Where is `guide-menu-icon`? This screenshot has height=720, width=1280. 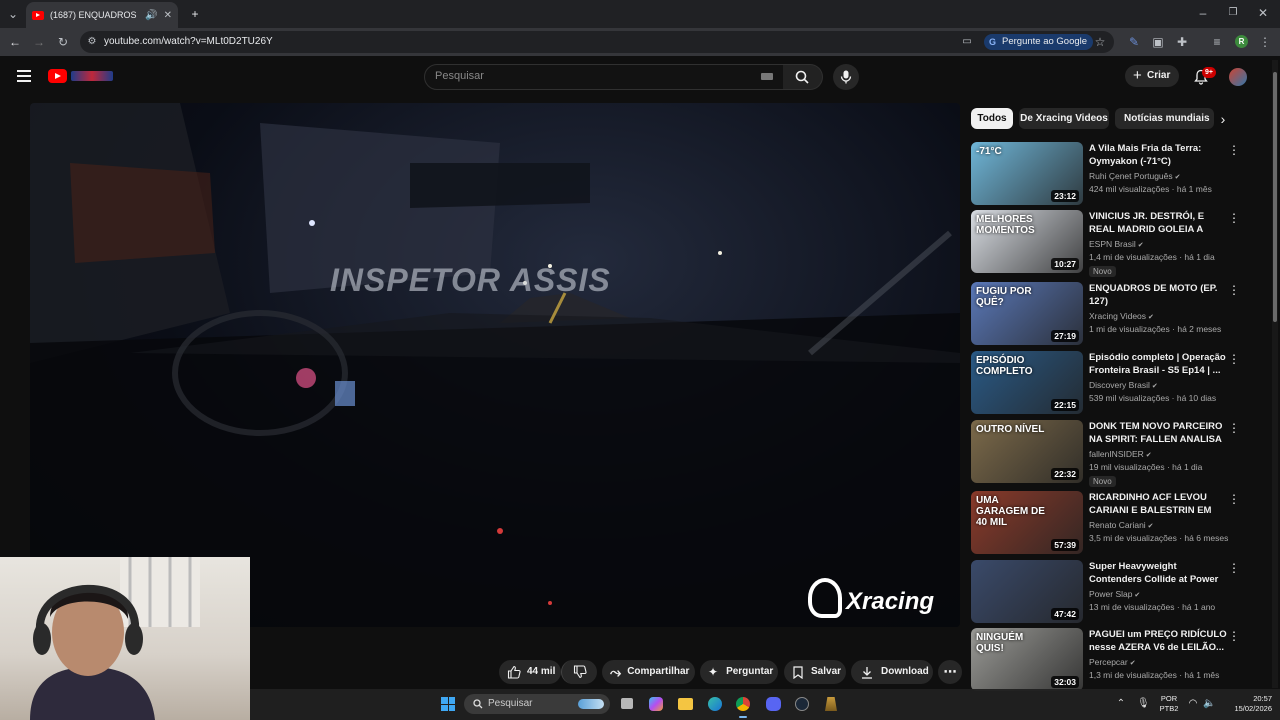
guide-menu-icon is located at coordinates (24, 76).